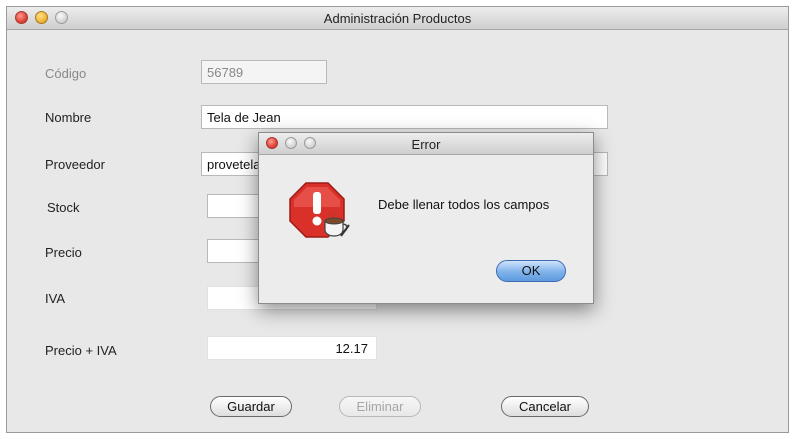 The height and width of the screenshot is (439, 795). I want to click on proveedor-label: Proveedor, so click(75, 164).